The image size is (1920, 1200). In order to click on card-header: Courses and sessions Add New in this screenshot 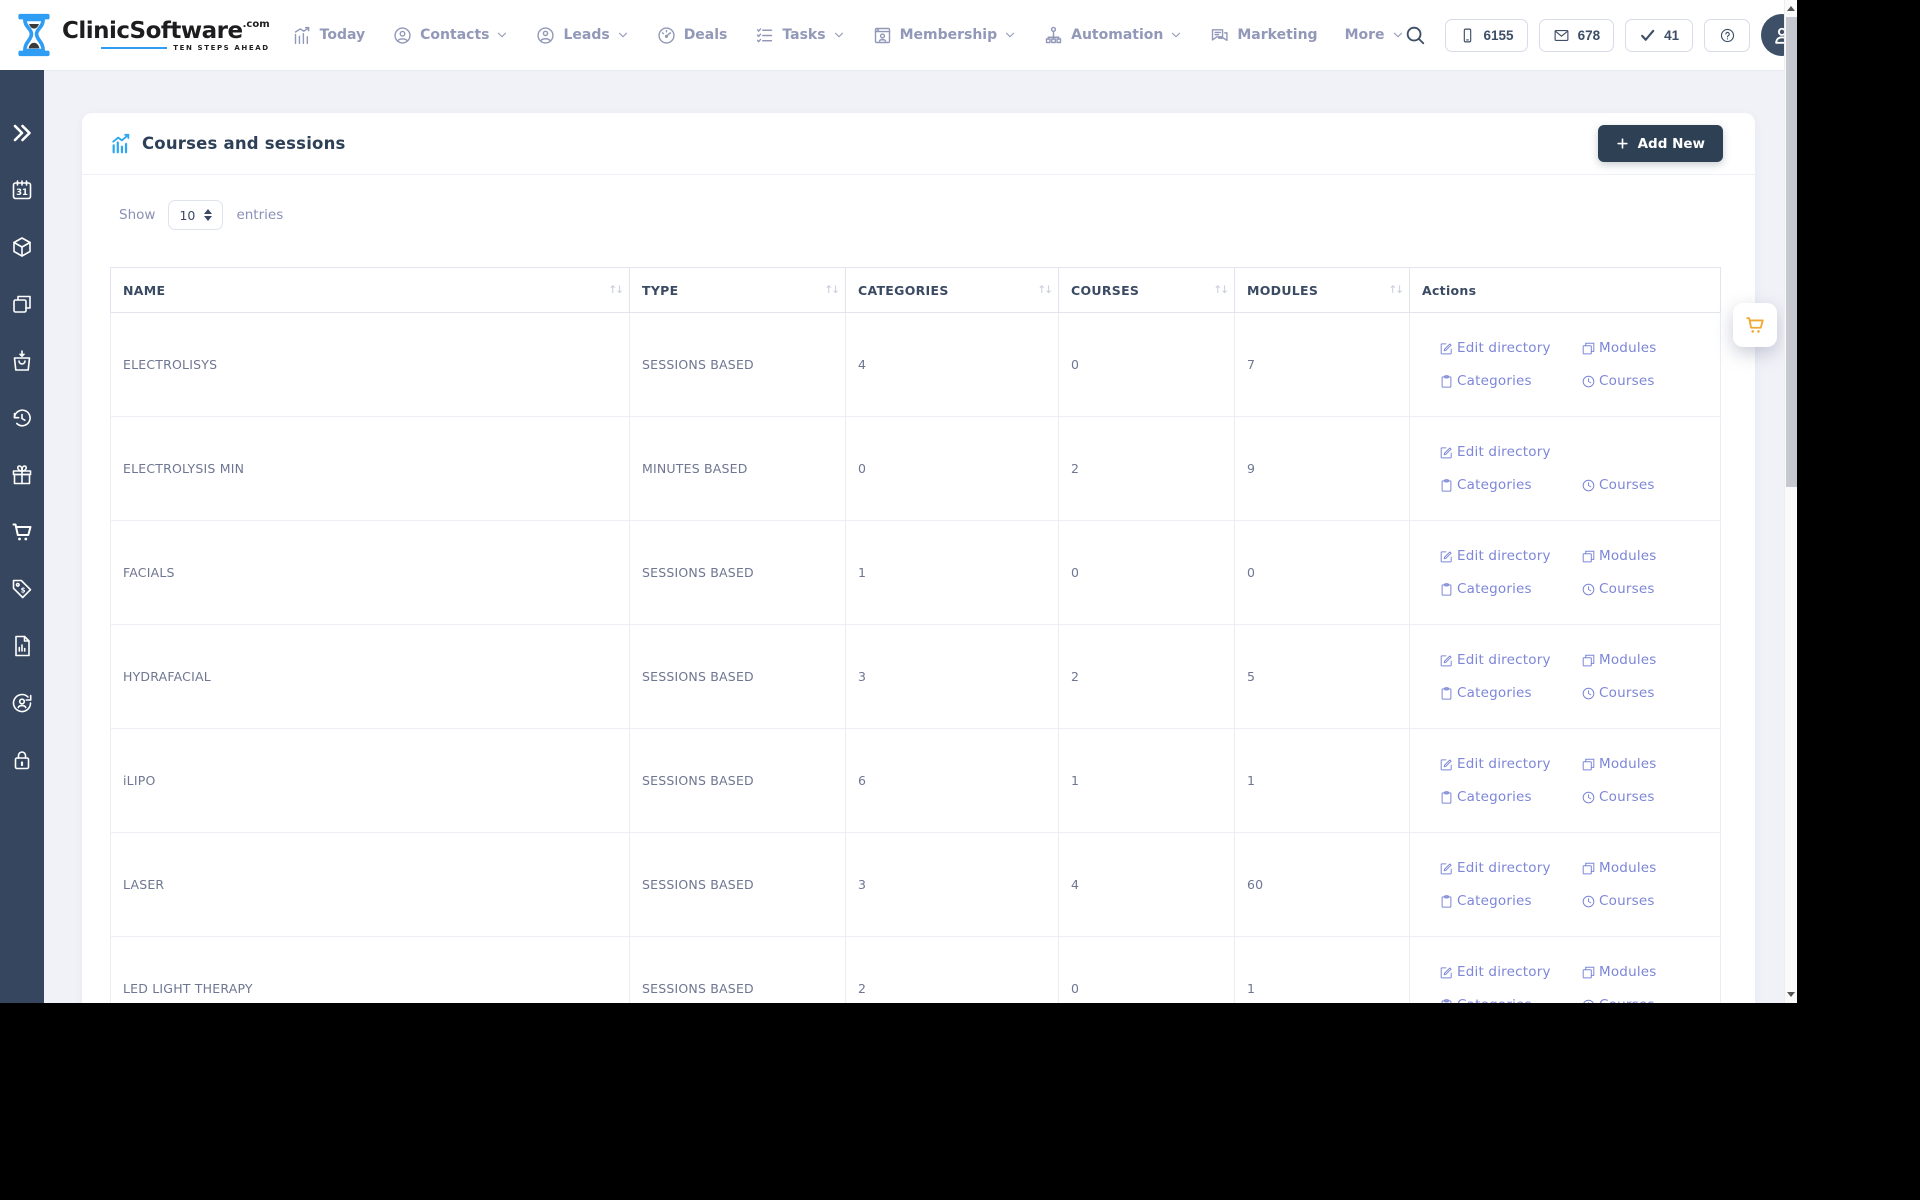, I will do `click(918, 144)`.